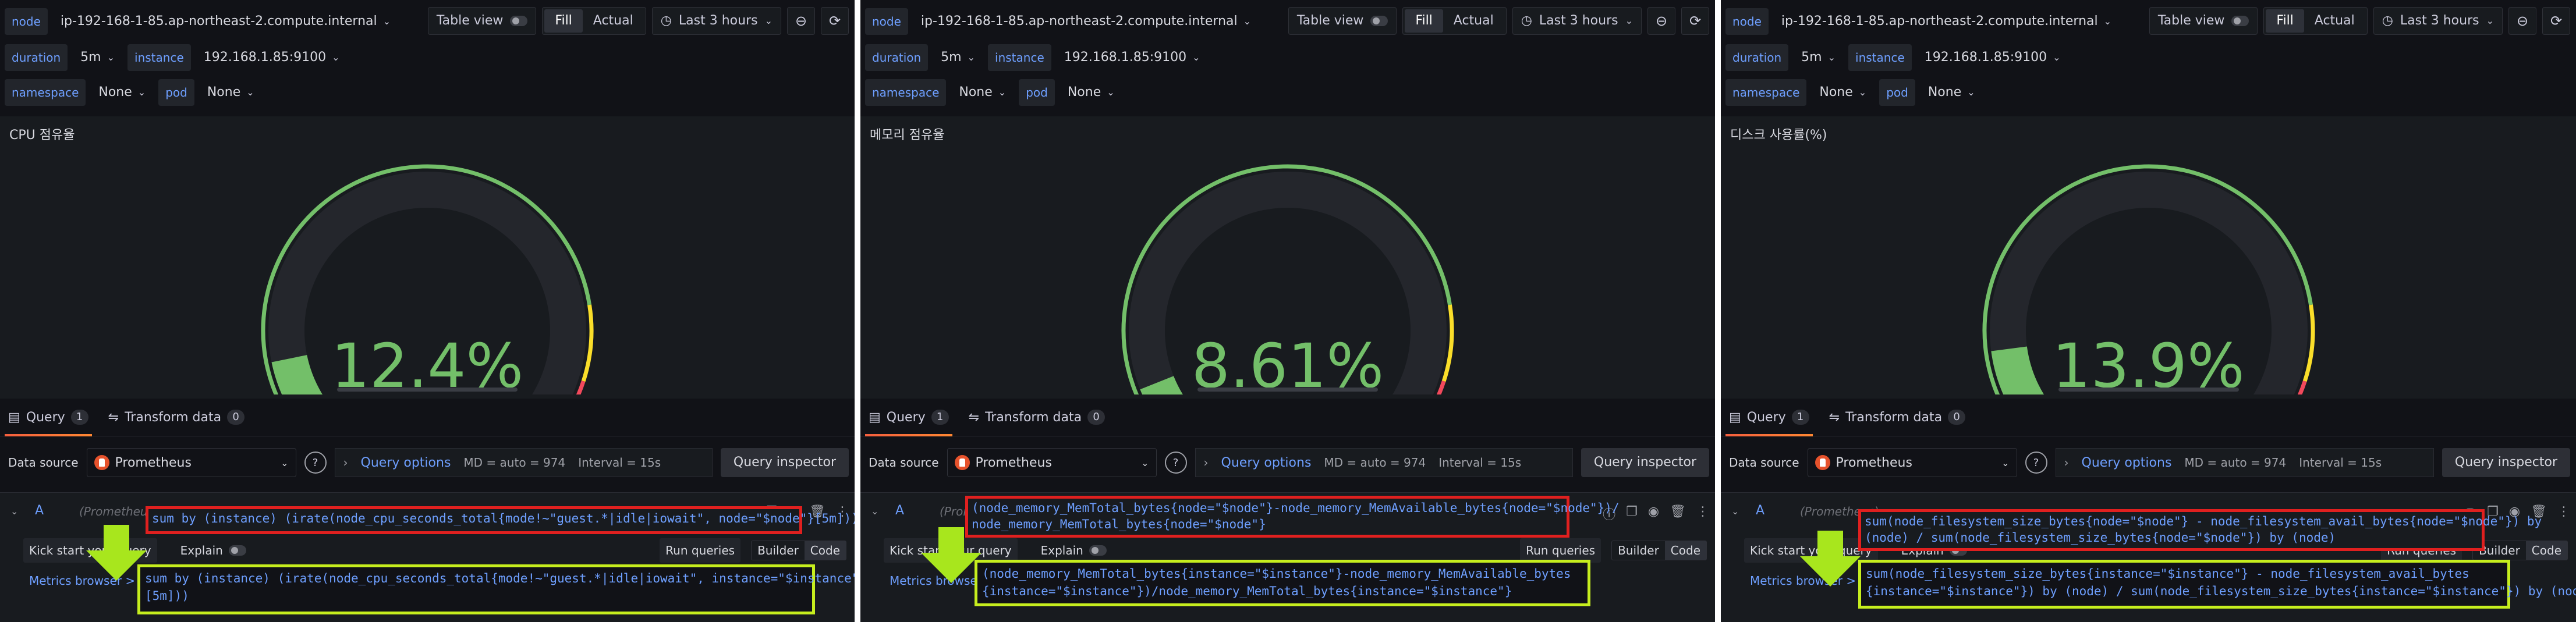 The image size is (2576, 622). I want to click on table-view-label: Table view, so click(2191, 20).